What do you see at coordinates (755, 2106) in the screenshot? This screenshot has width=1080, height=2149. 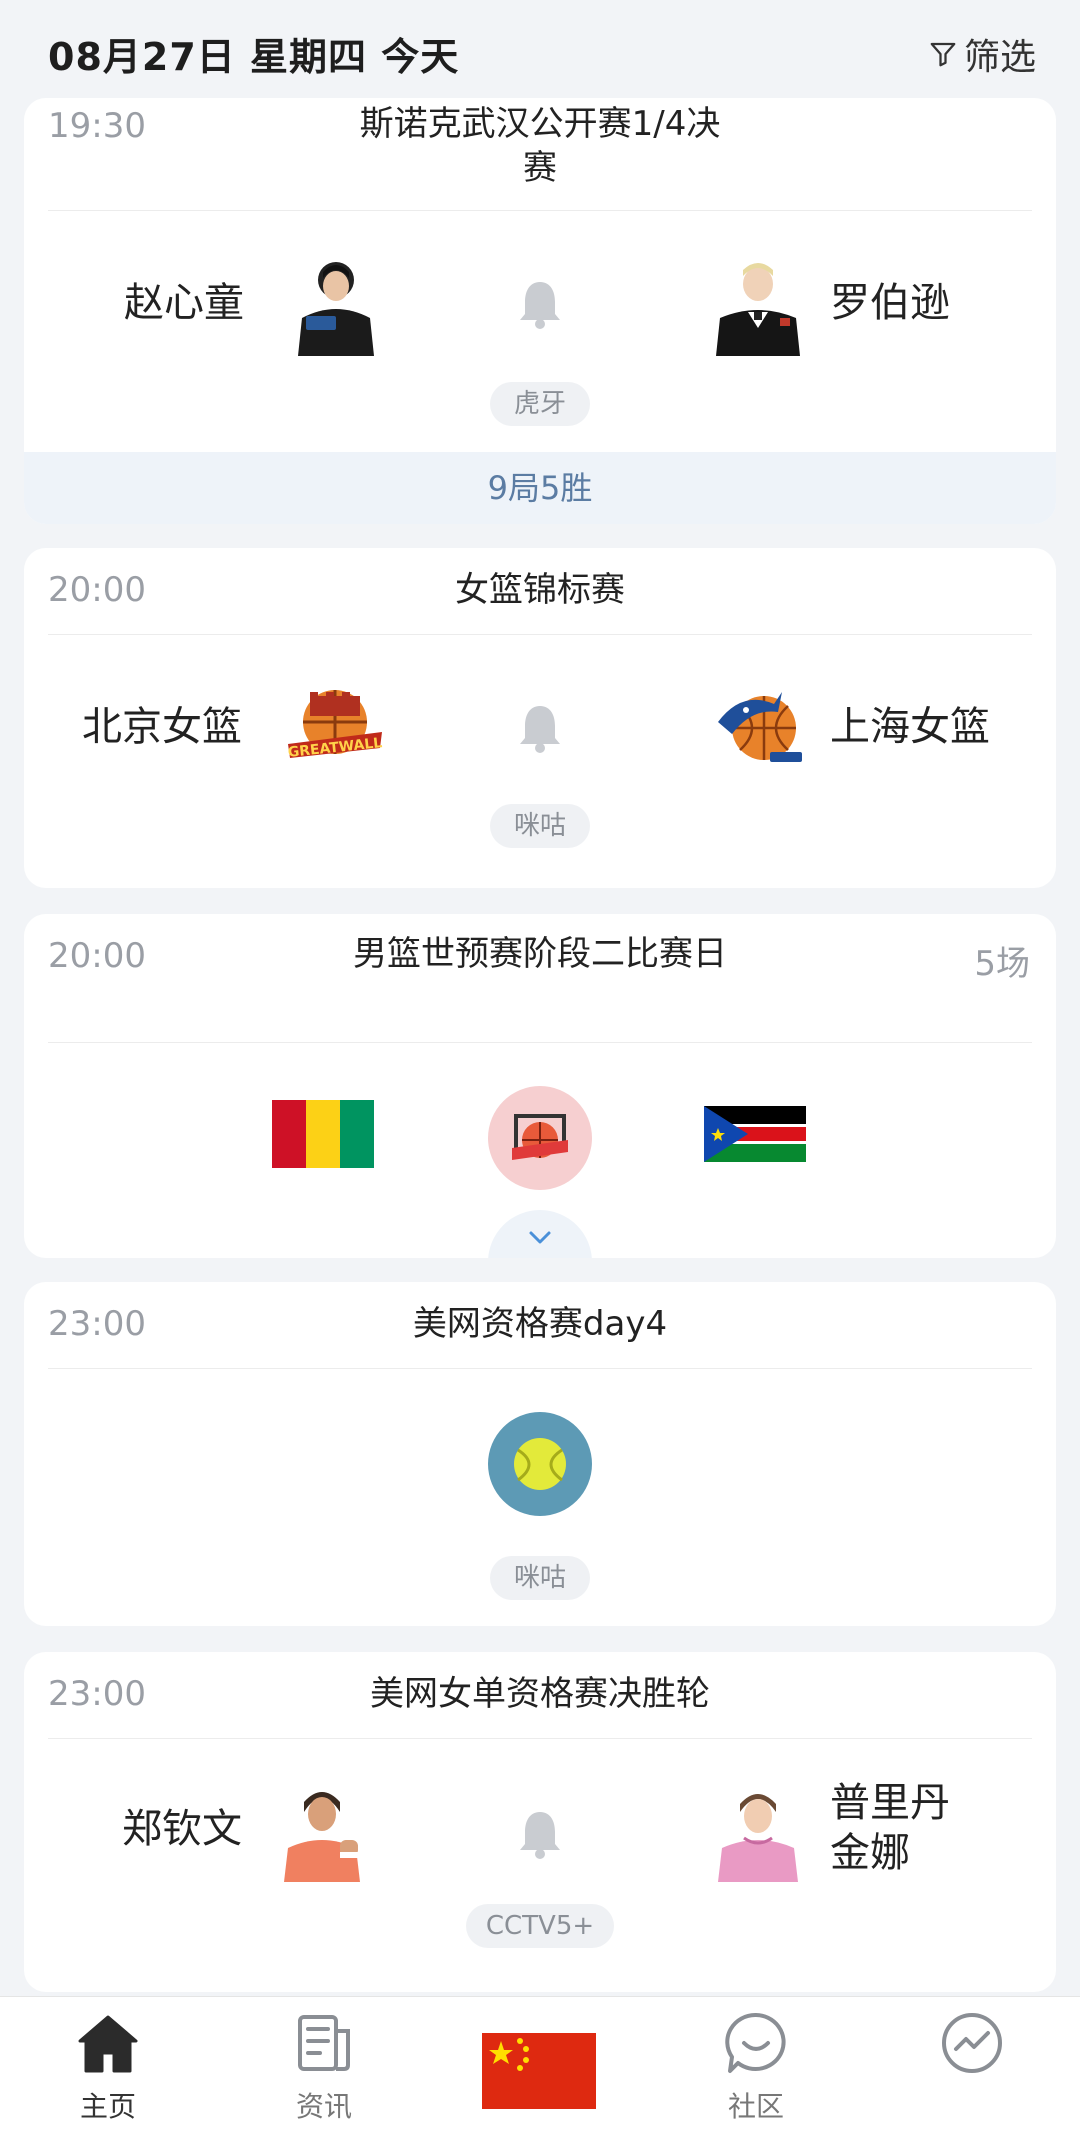 I see `tab-community-label: 社区` at bounding box center [755, 2106].